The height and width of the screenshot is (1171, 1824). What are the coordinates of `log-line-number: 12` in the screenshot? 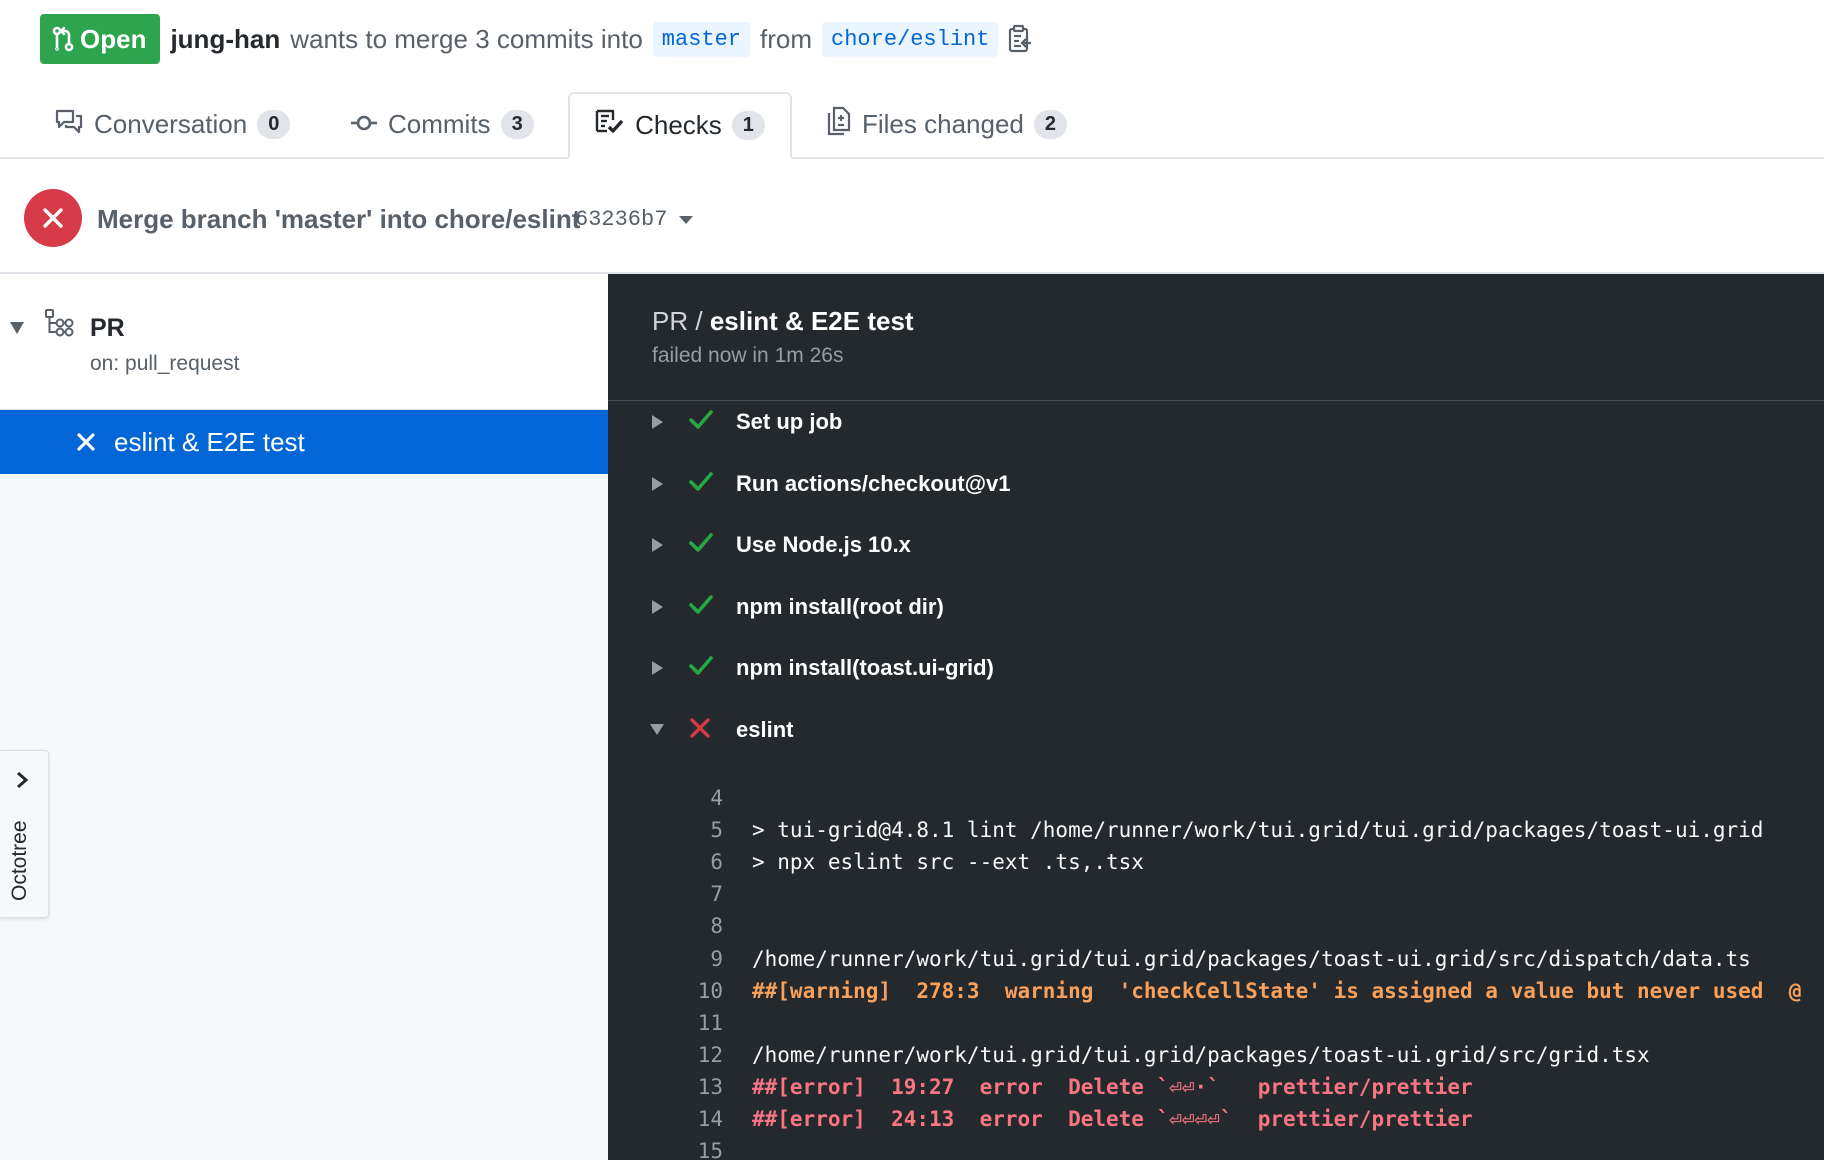 It's located at (687, 1055).